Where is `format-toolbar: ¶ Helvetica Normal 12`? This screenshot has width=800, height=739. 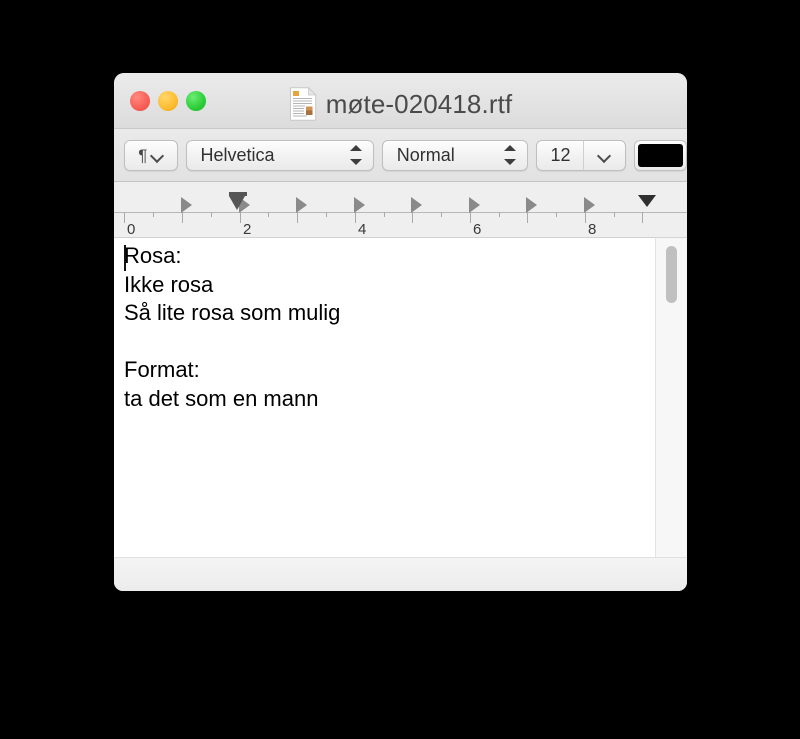
format-toolbar: ¶ Helvetica Normal 12 is located at coordinates (400, 155).